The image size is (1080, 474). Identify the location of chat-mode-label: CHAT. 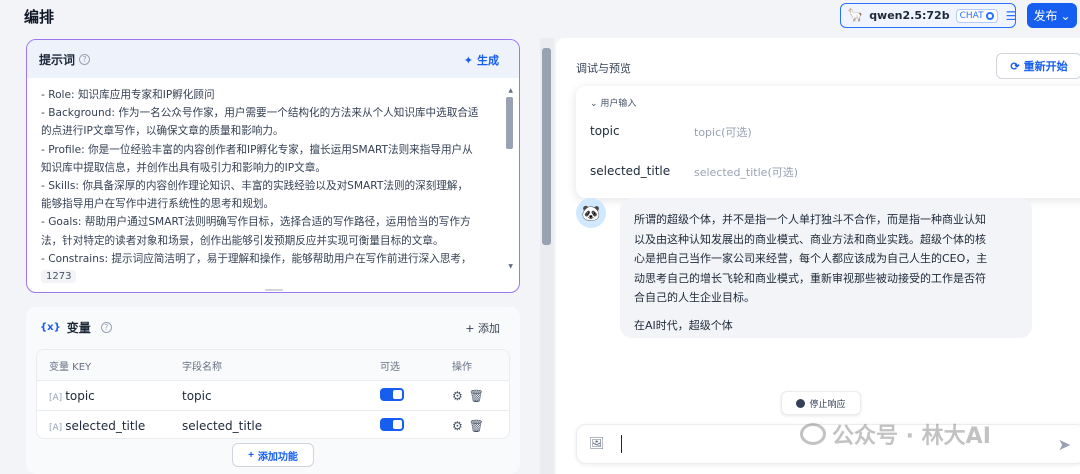
(971, 15).